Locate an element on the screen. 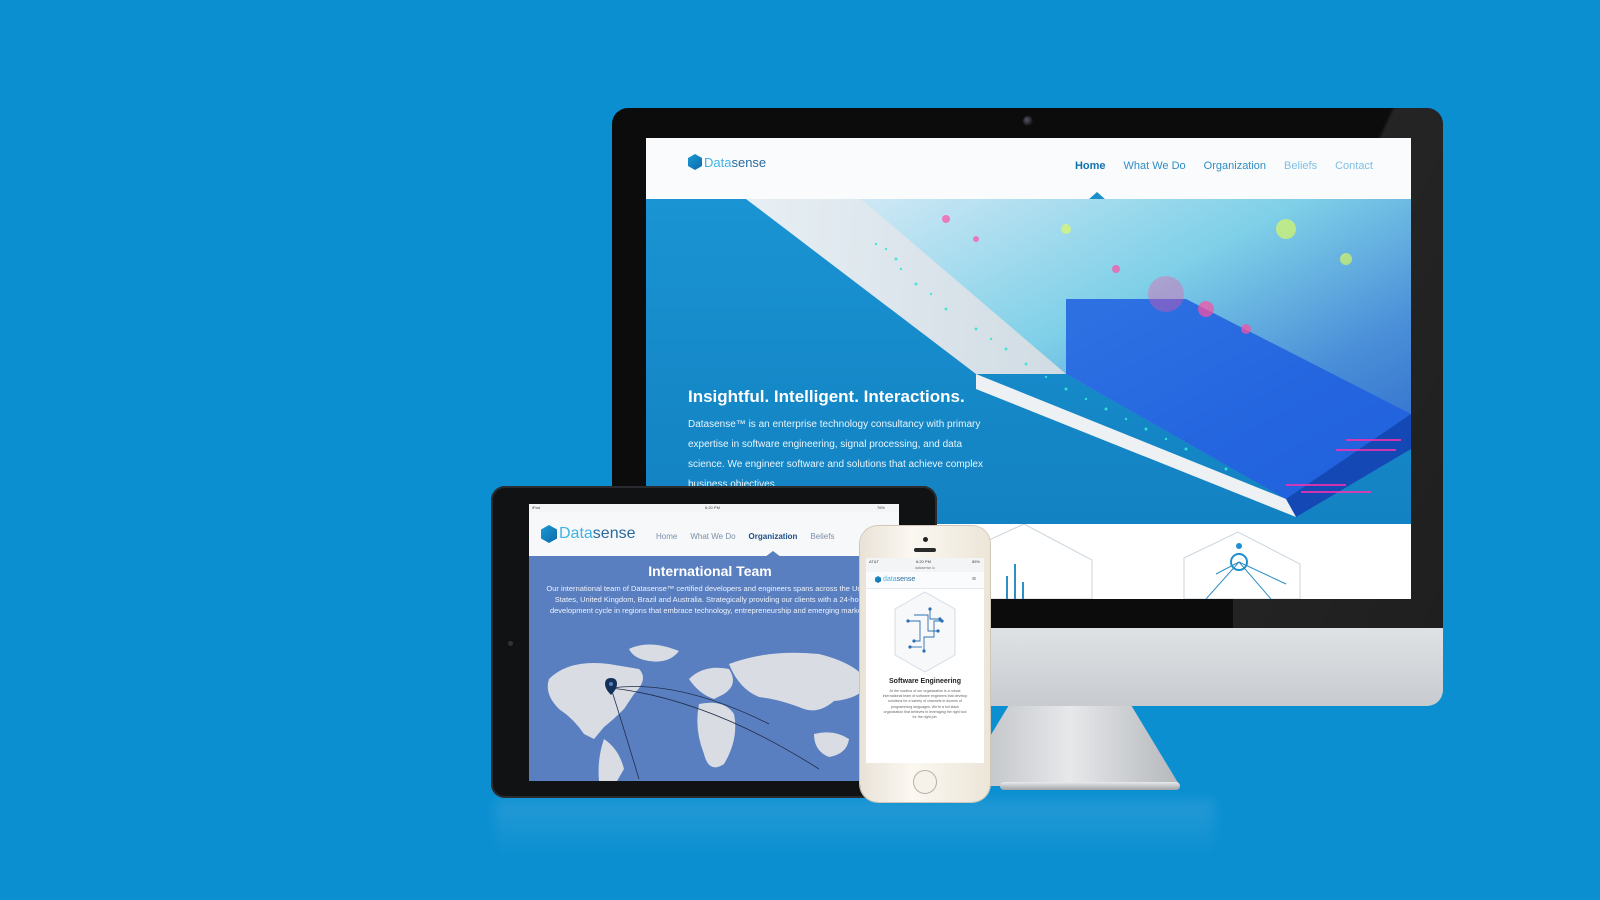 The height and width of the screenshot is (900, 1600). tablet-status-time: 6:20 PM is located at coordinates (712, 507).